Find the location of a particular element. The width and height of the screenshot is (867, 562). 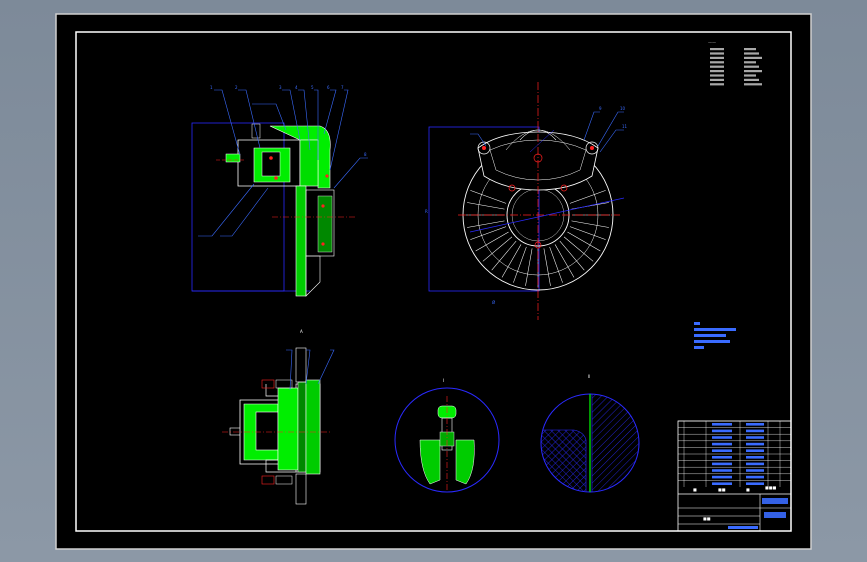

section-piston is located at coordinates (288, 429).